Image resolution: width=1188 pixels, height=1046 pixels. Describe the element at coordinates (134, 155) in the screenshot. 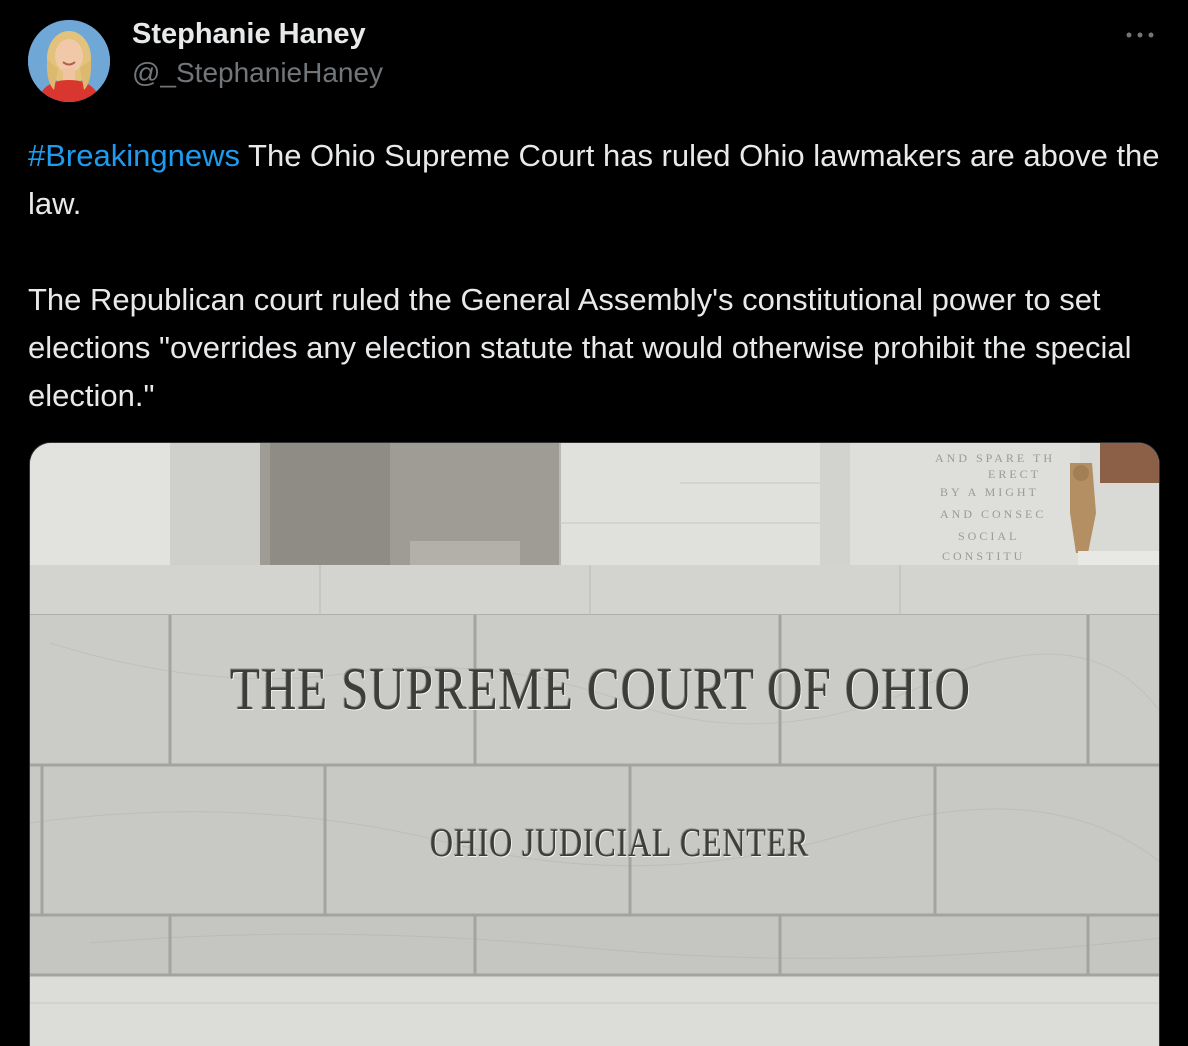

I see `hashtag-link: #Breakingnews` at that location.